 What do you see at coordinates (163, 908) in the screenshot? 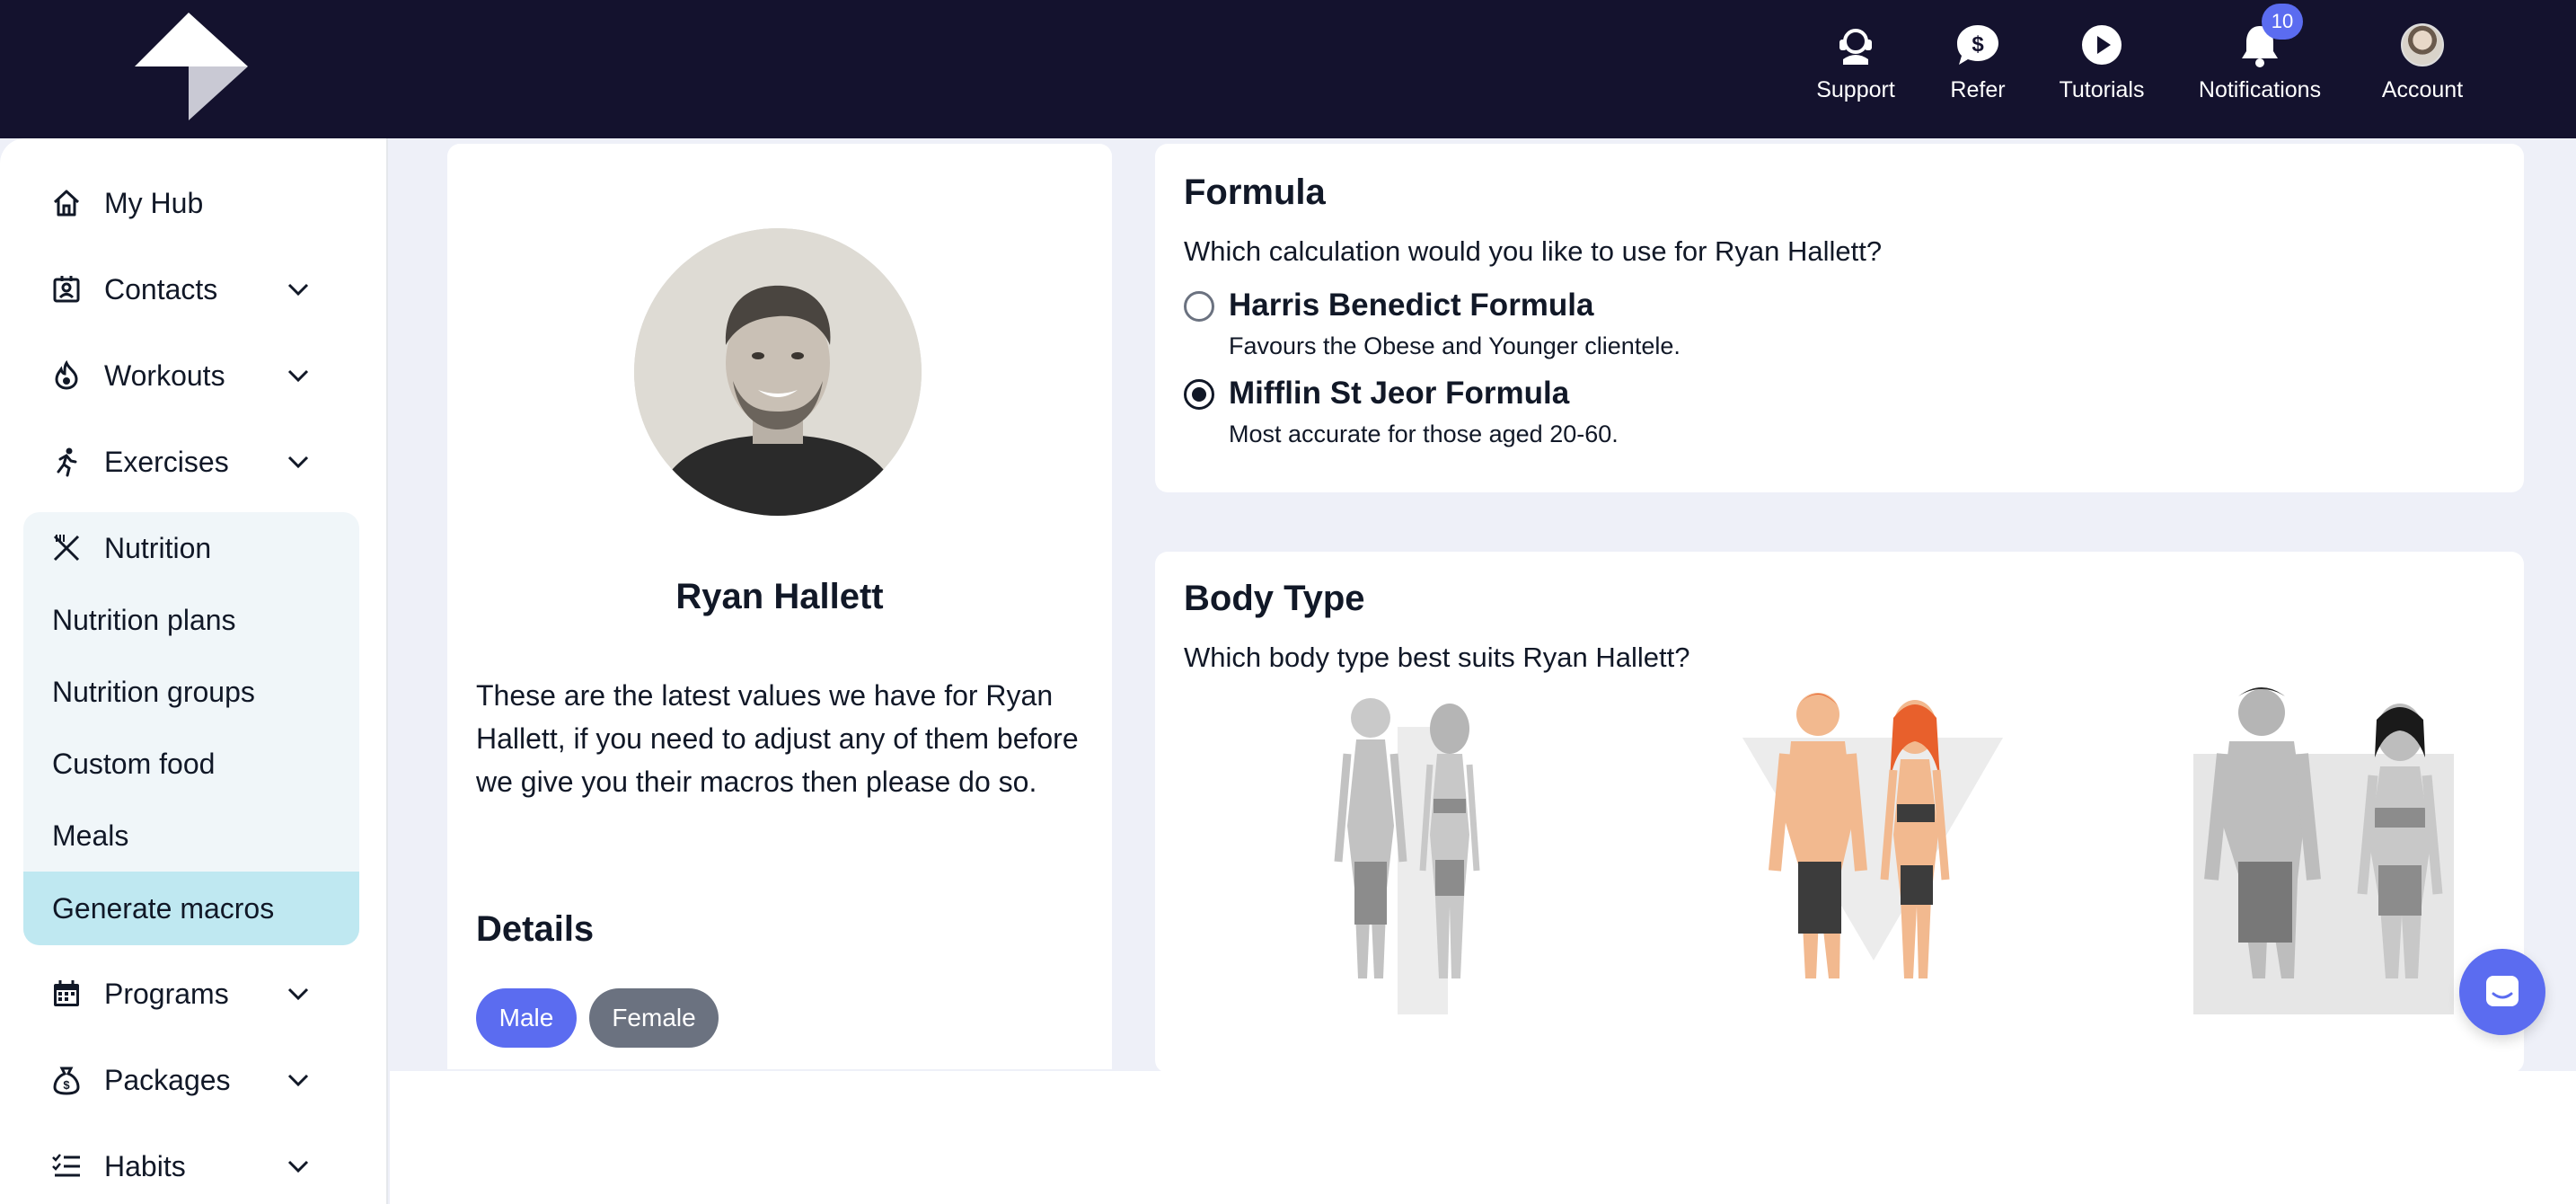
I see `sidebar-sub-label: Generate macros` at bounding box center [163, 908].